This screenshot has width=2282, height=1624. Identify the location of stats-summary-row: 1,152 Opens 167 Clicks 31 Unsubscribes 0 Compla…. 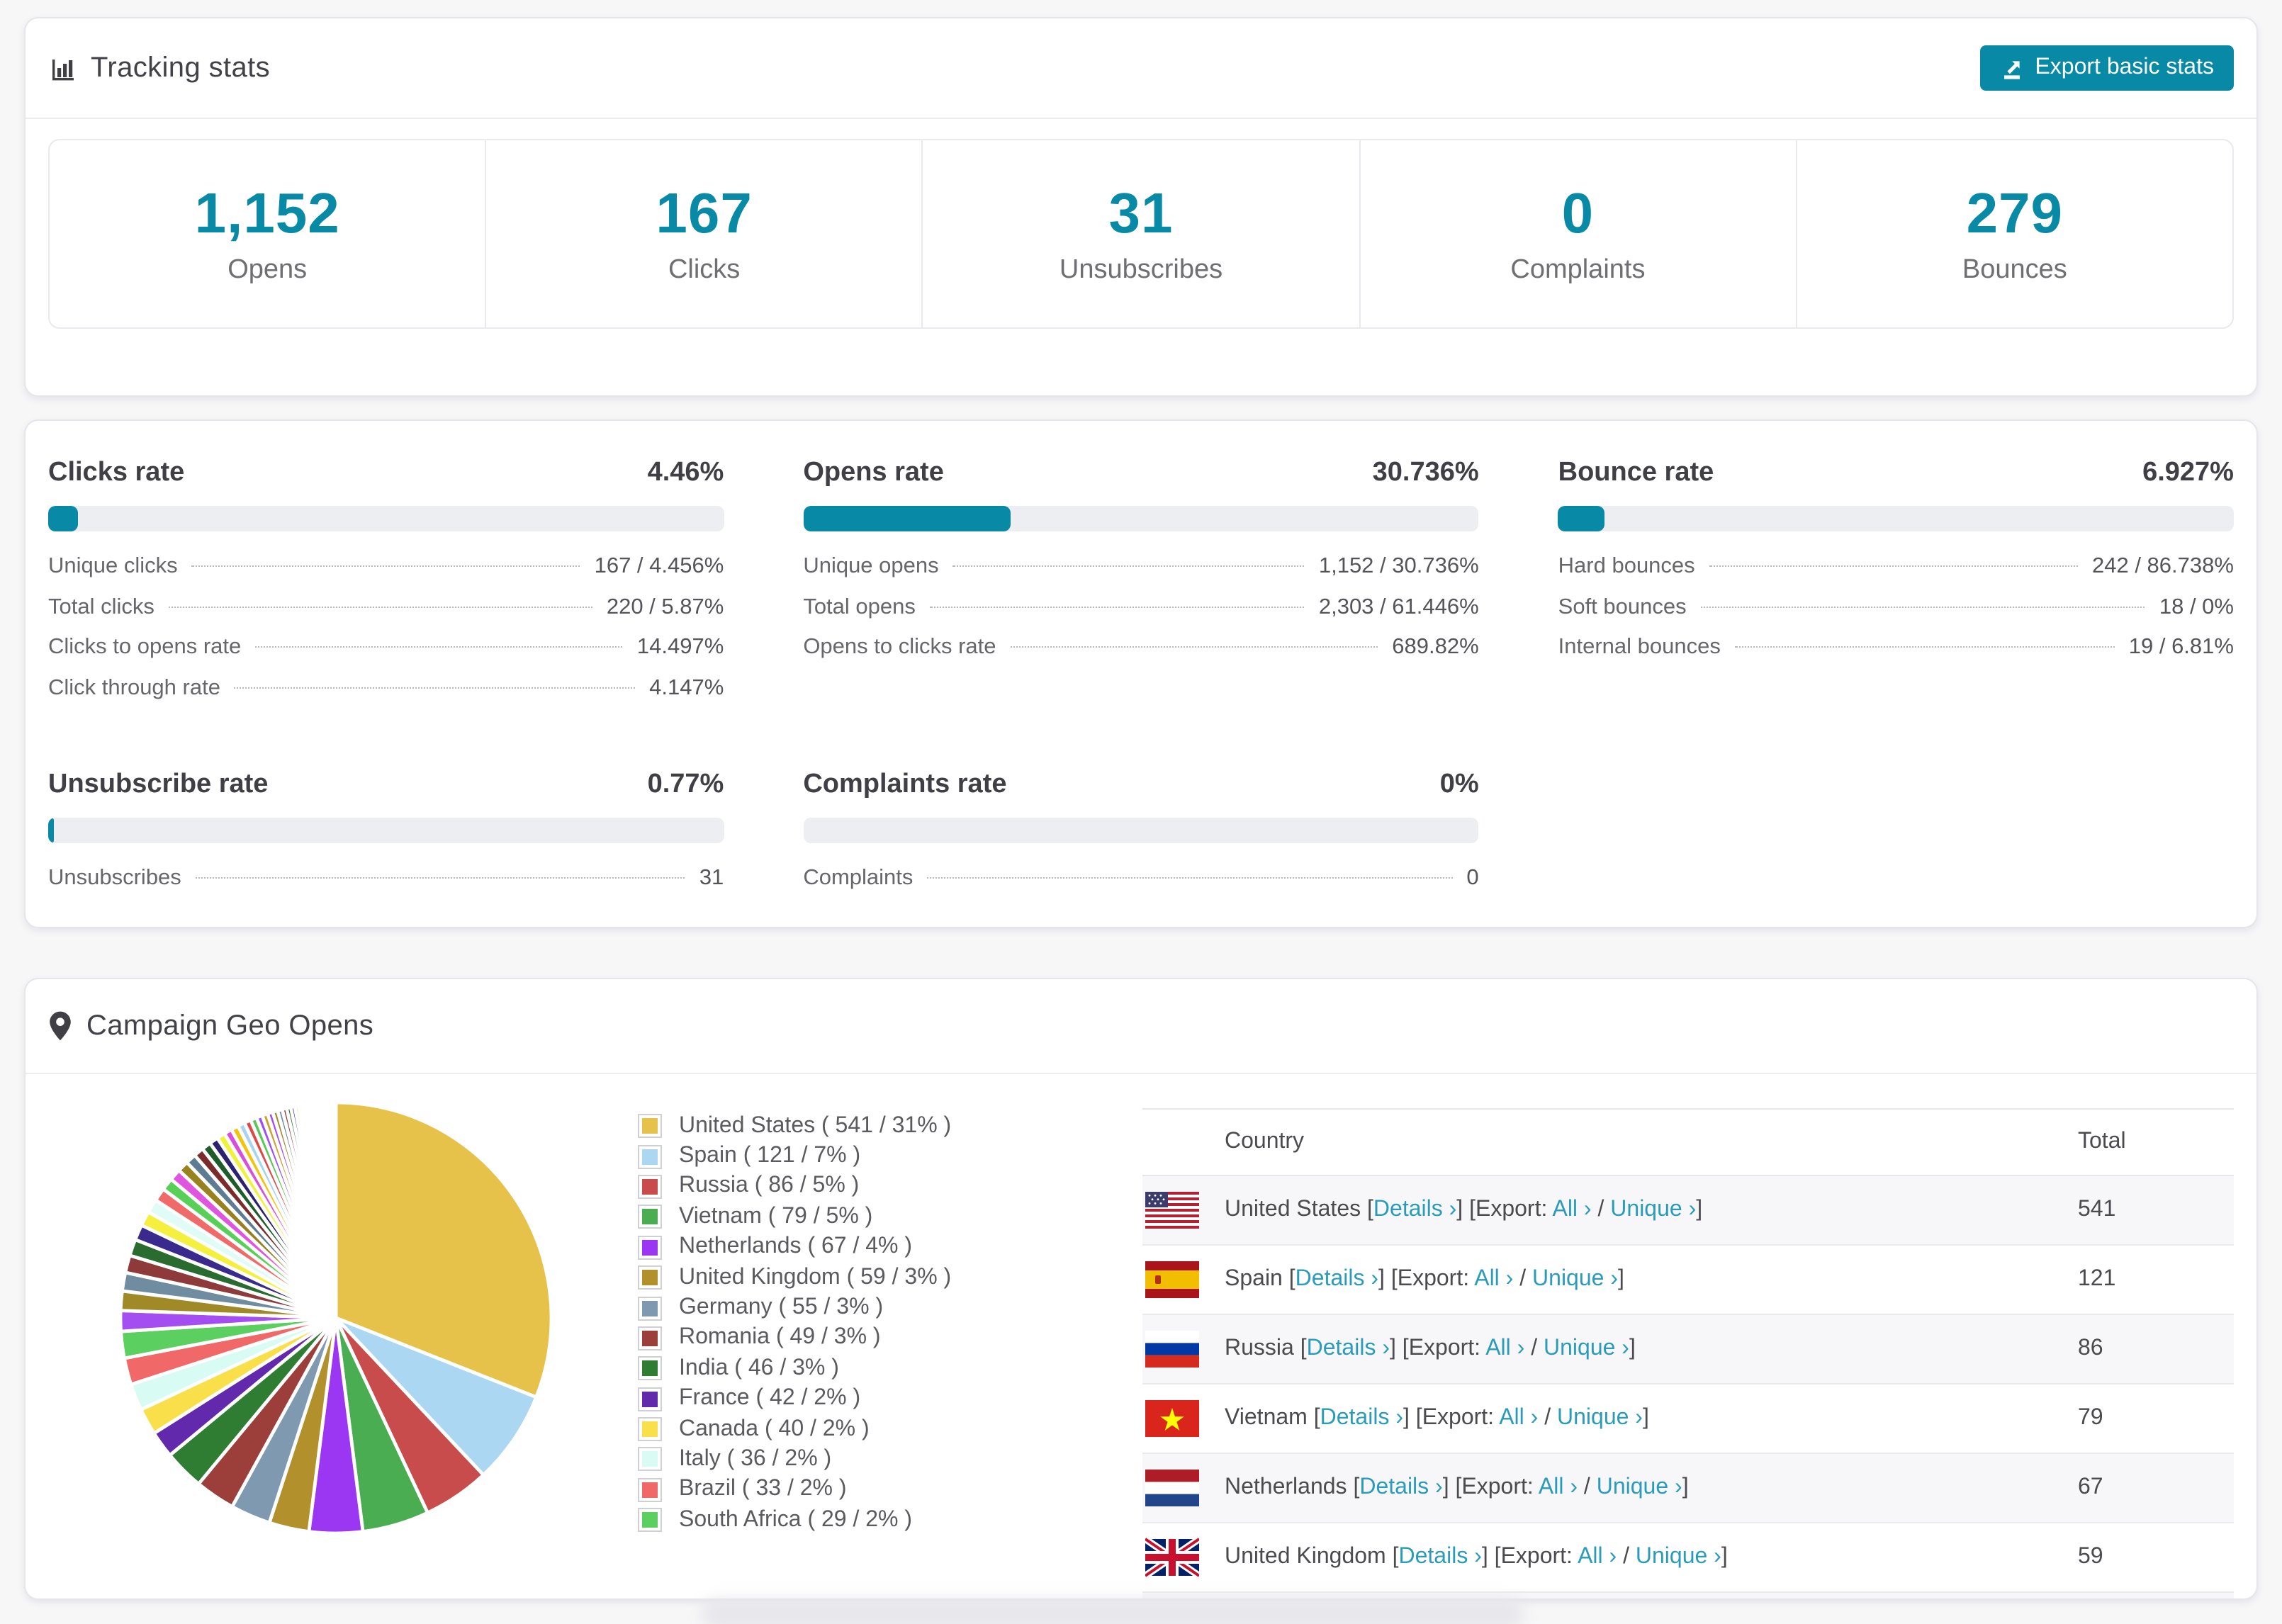
(1141, 234).